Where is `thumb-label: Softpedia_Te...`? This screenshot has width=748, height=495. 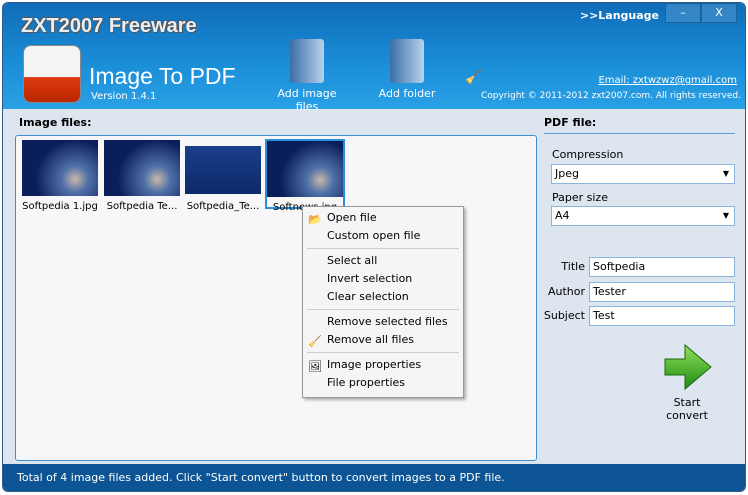 thumb-label: Softpedia_Te... is located at coordinates (223, 206).